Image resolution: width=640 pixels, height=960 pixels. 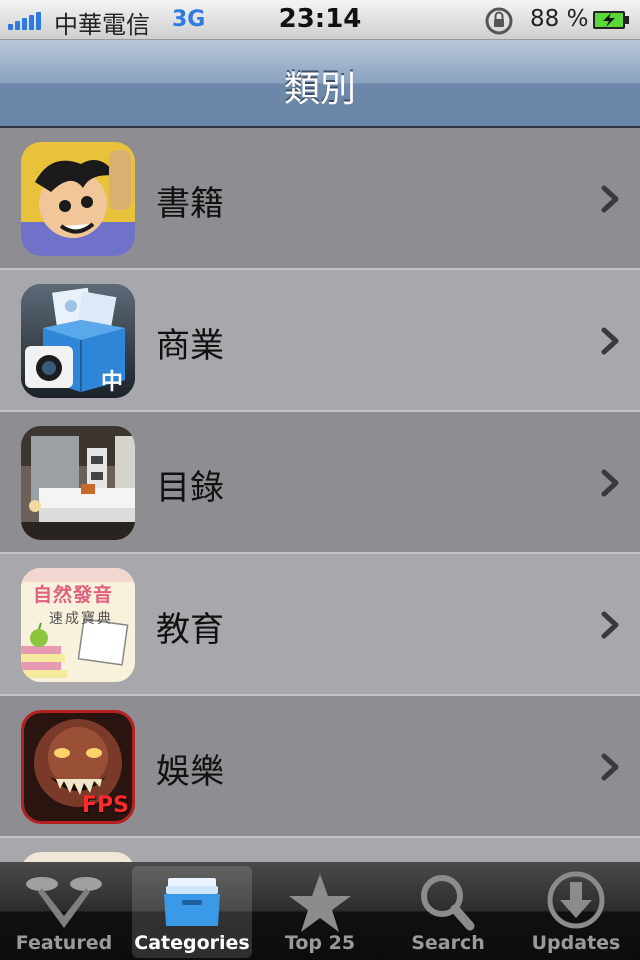 I want to click on navigation-bar: 類別, so click(x=320, y=84).